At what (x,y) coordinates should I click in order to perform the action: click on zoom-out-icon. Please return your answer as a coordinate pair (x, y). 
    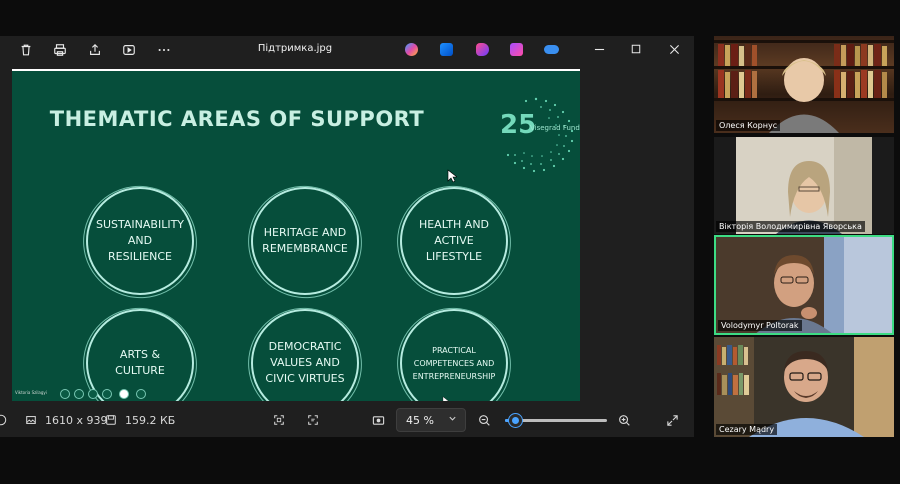
    Looking at the image, I should click on (484, 420).